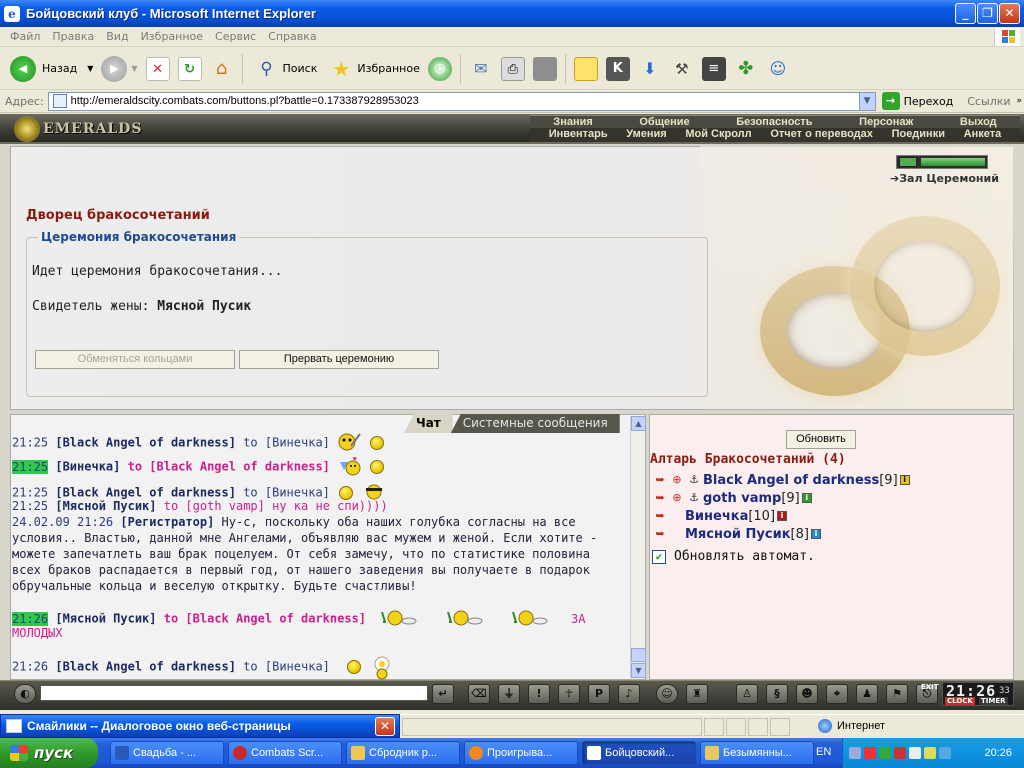 The width and height of the screenshot is (1024, 768). What do you see at coordinates (965, 13) in the screenshot?
I see `minimize-button: _` at bounding box center [965, 13].